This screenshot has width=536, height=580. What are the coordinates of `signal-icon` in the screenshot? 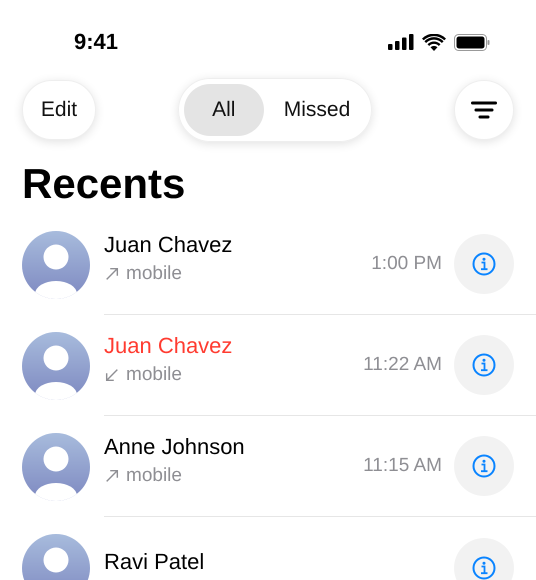 It's located at (401, 42).